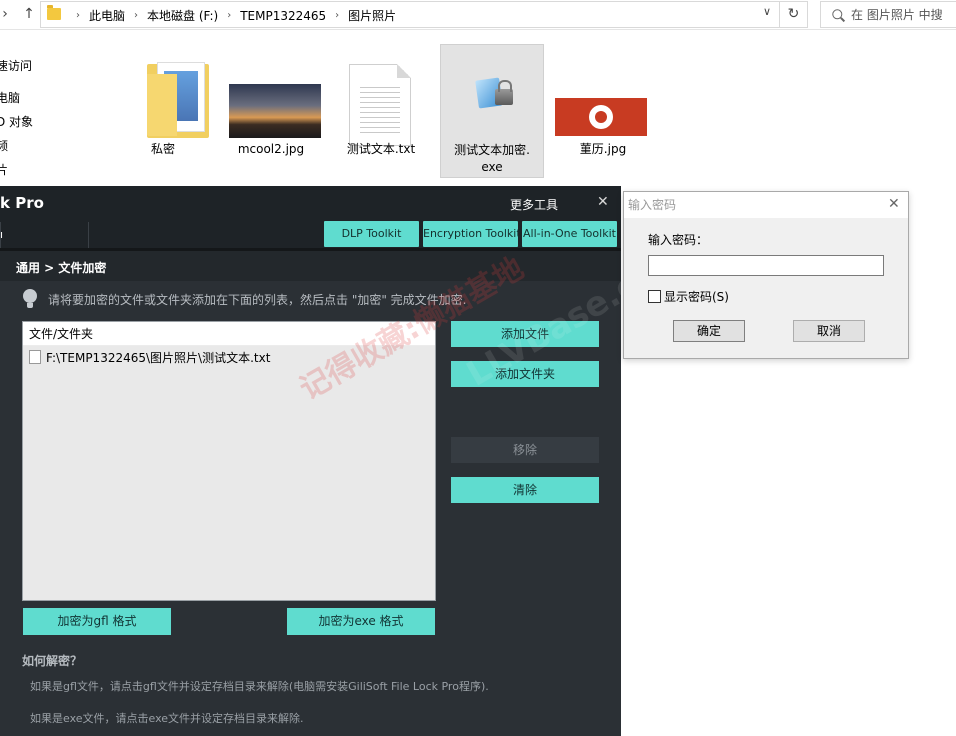  I want to click on hint-text: 请将要加密的文件或文件夹添加在下面的列表，然后点击 "加密" 完成文件加密., so click(257, 299).